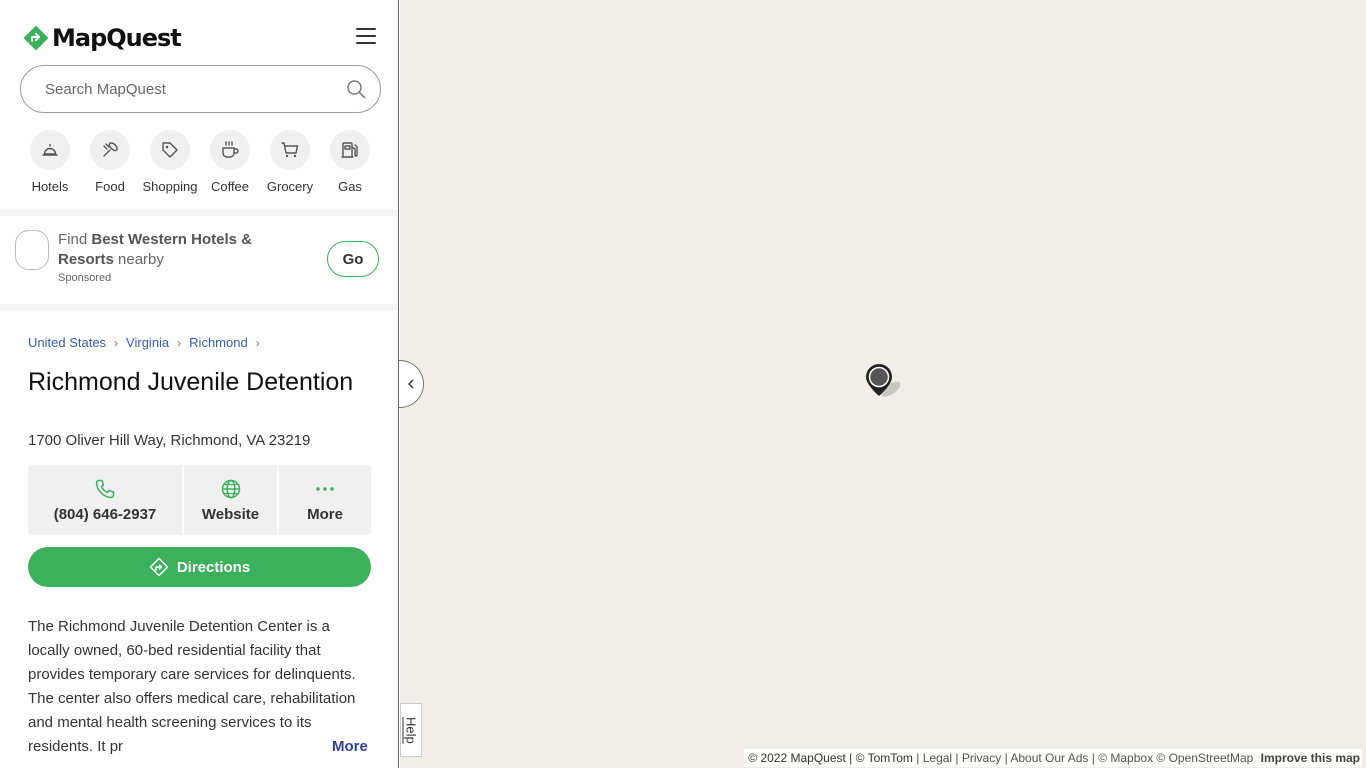 The height and width of the screenshot is (768, 1366). Describe the element at coordinates (884, 381) in the screenshot. I see `map-pin-icon` at that location.